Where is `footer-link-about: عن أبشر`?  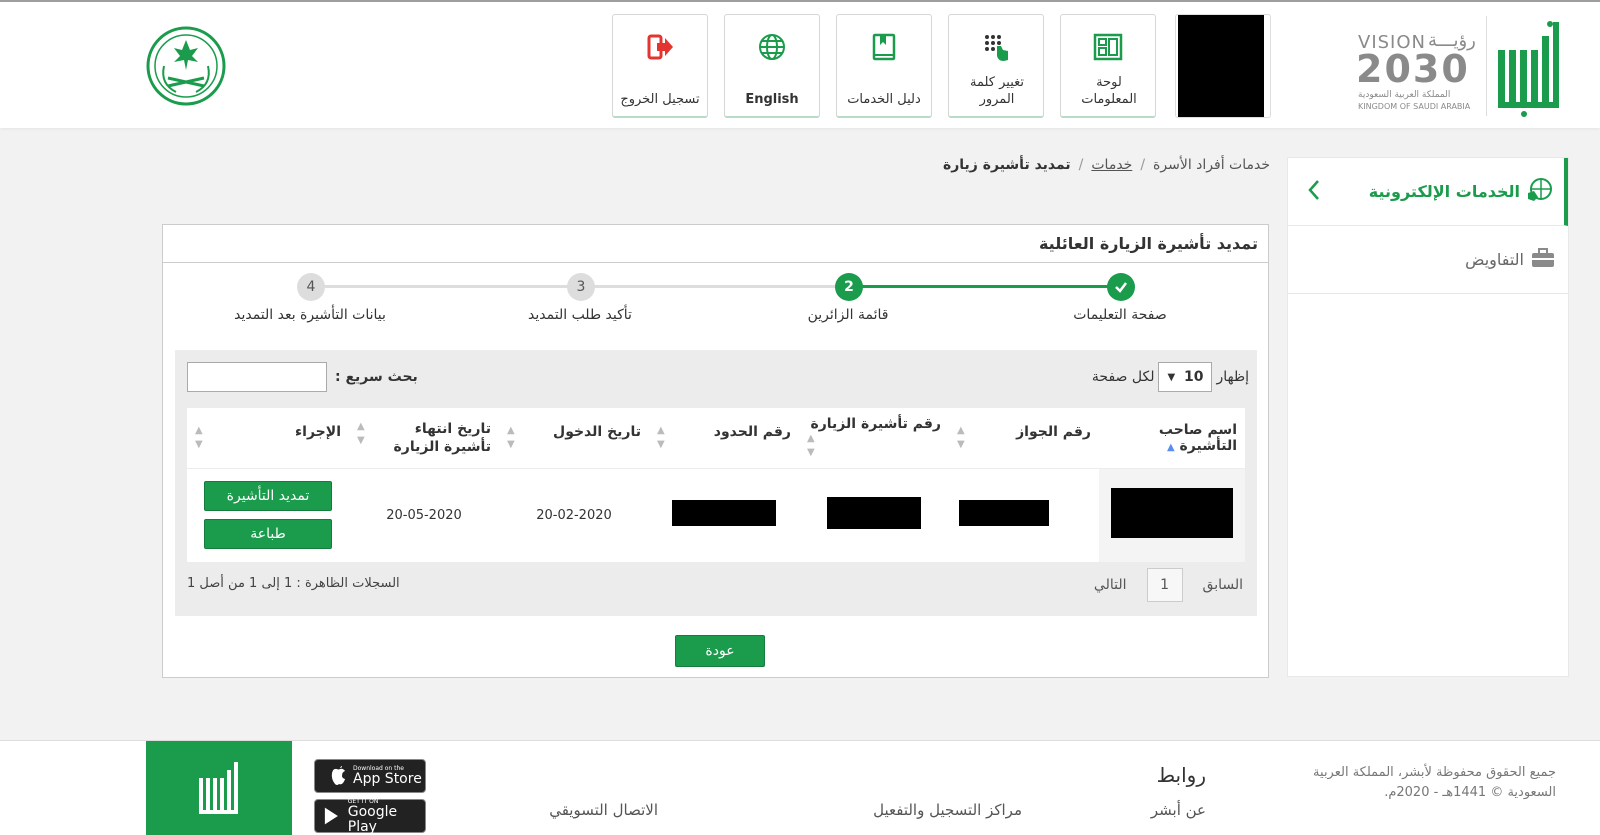 footer-link-about: عن أبشر is located at coordinates (1178, 810).